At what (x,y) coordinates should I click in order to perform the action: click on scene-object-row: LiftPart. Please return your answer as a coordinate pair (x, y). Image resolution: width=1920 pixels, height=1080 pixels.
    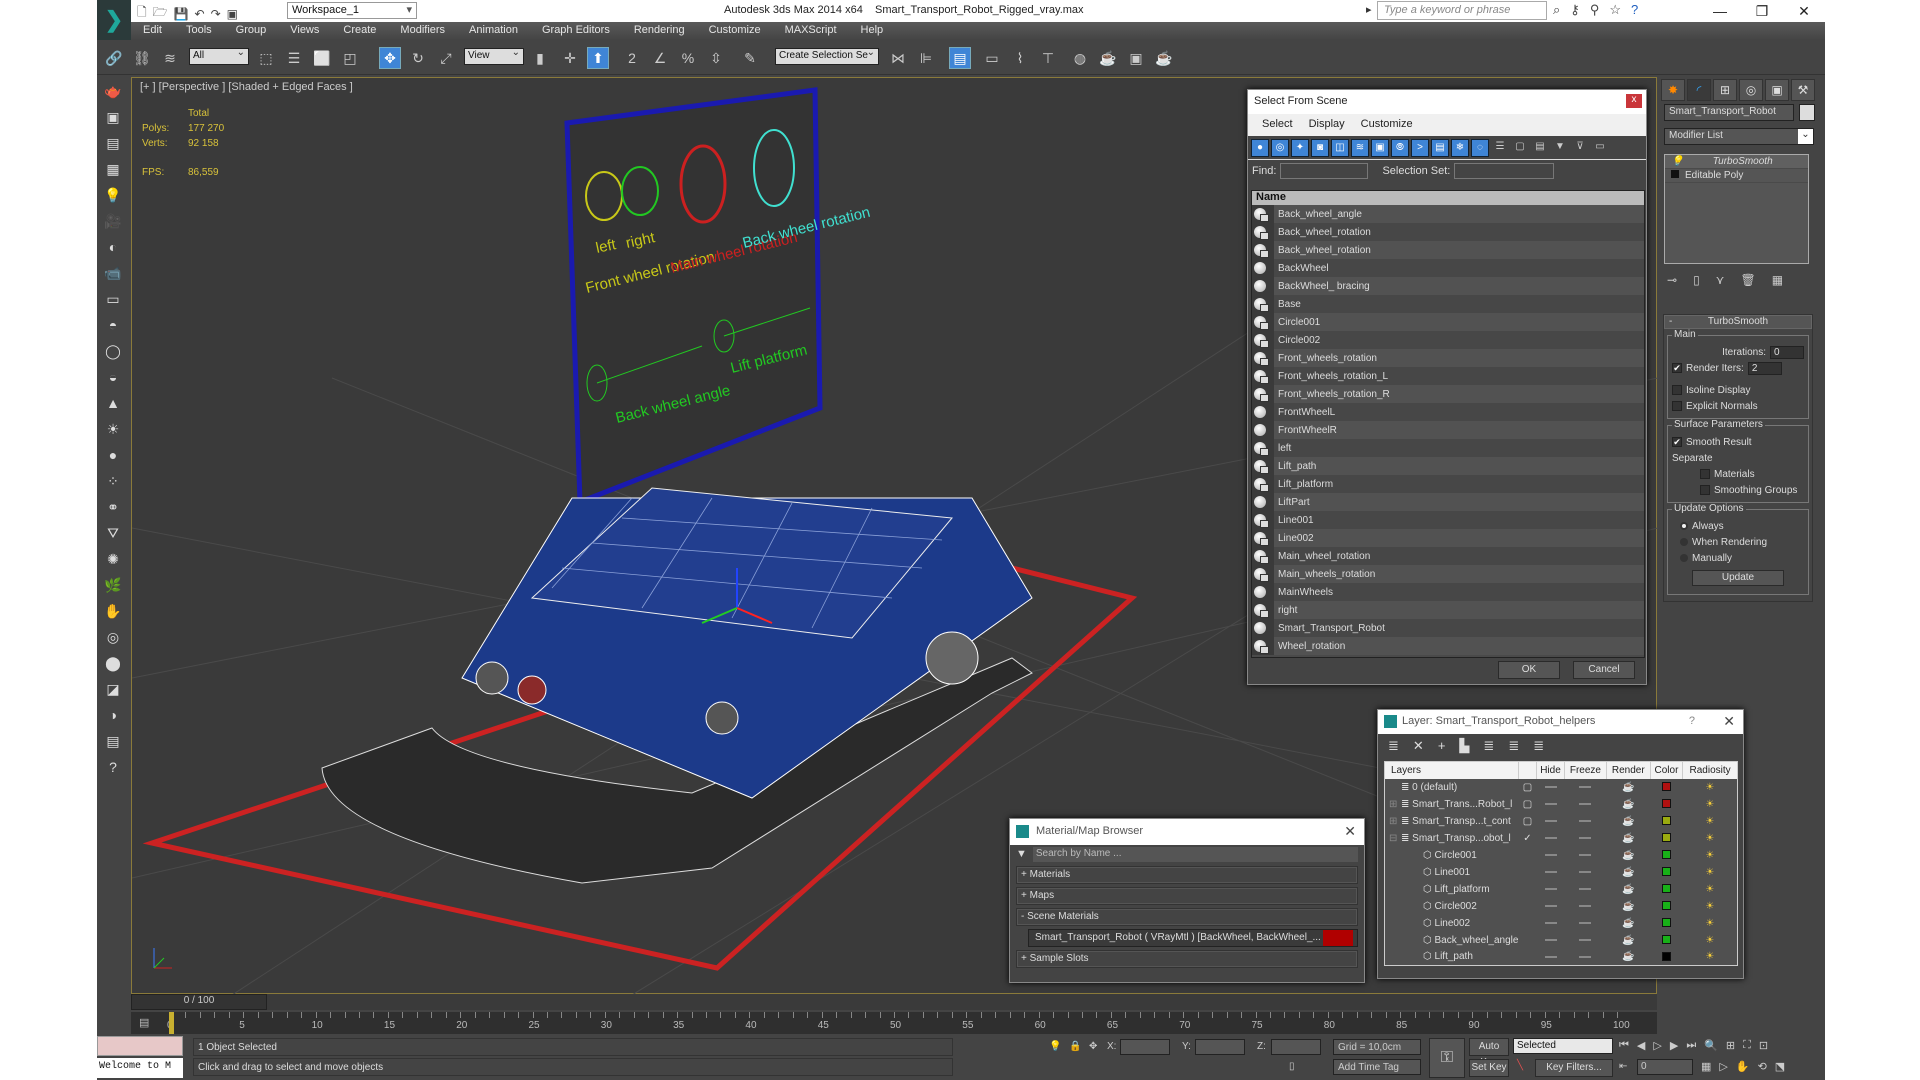
    Looking at the image, I should click on (1448, 502).